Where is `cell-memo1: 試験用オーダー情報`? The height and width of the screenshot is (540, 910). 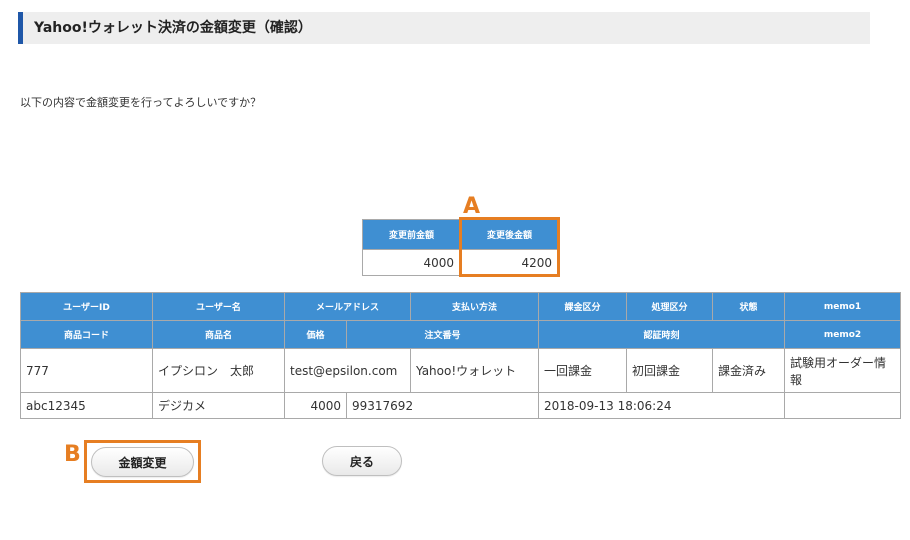 cell-memo1: 試験用オーダー情報 is located at coordinates (843, 370).